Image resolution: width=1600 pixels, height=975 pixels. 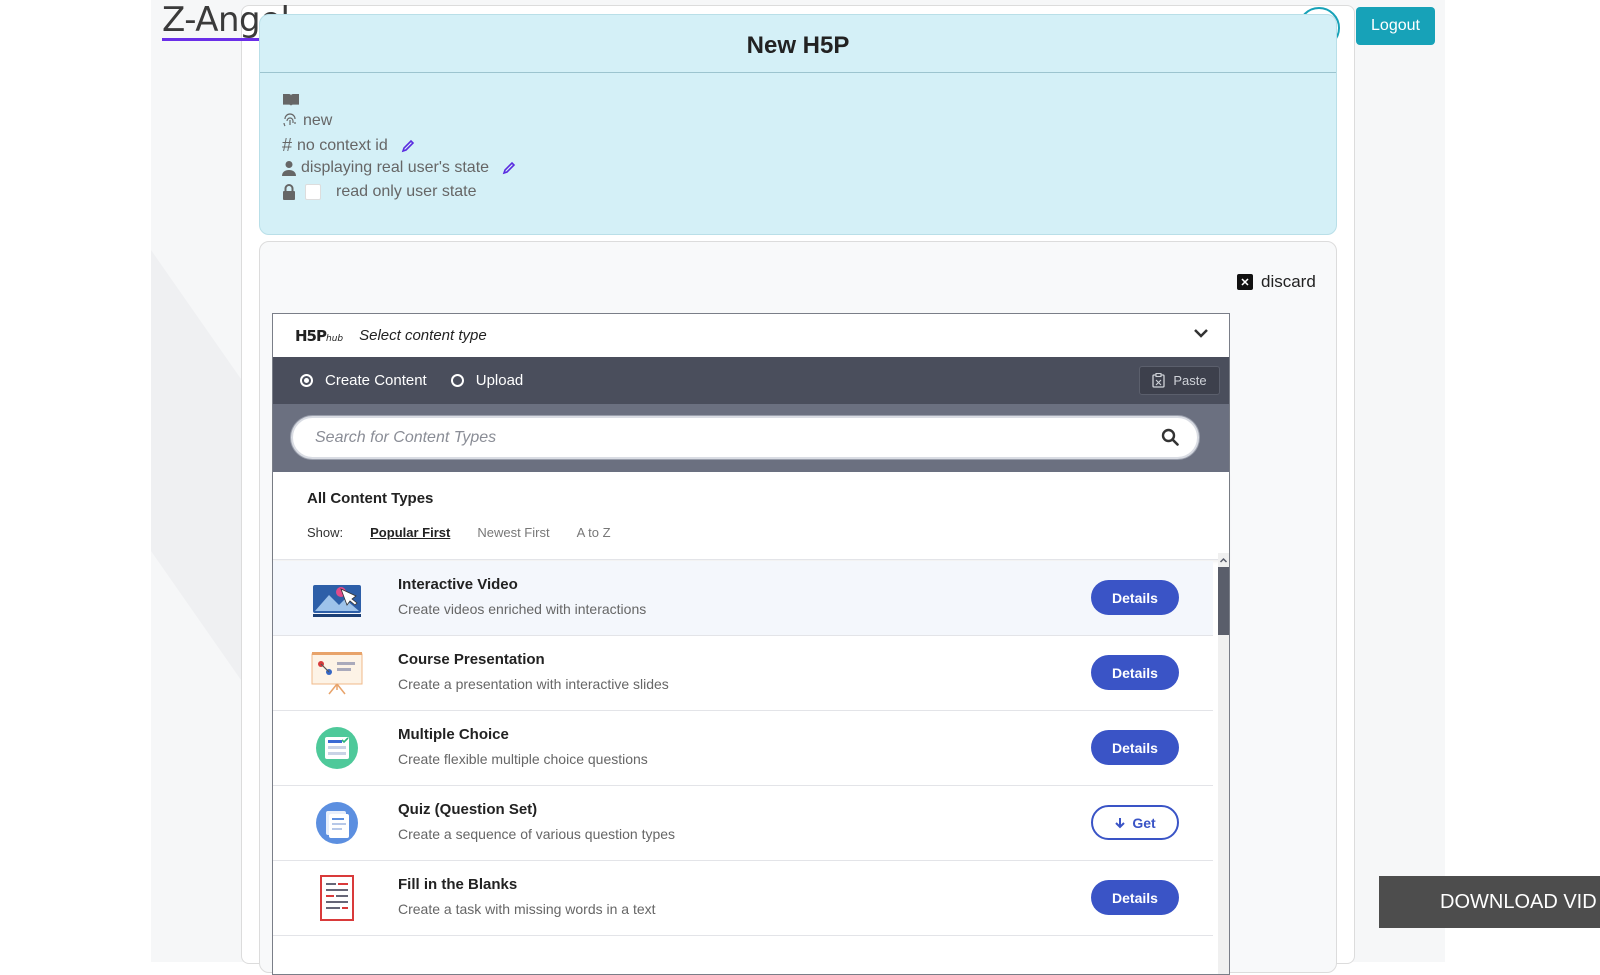 What do you see at coordinates (337, 823) in the screenshot?
I see `quiz-question-set-icon` at bounding box center [337, 823].